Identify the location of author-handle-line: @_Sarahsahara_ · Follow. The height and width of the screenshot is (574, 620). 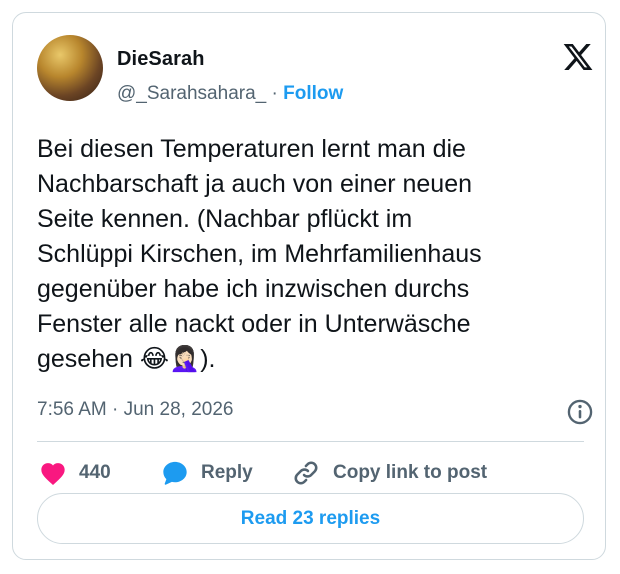
(230, 94).